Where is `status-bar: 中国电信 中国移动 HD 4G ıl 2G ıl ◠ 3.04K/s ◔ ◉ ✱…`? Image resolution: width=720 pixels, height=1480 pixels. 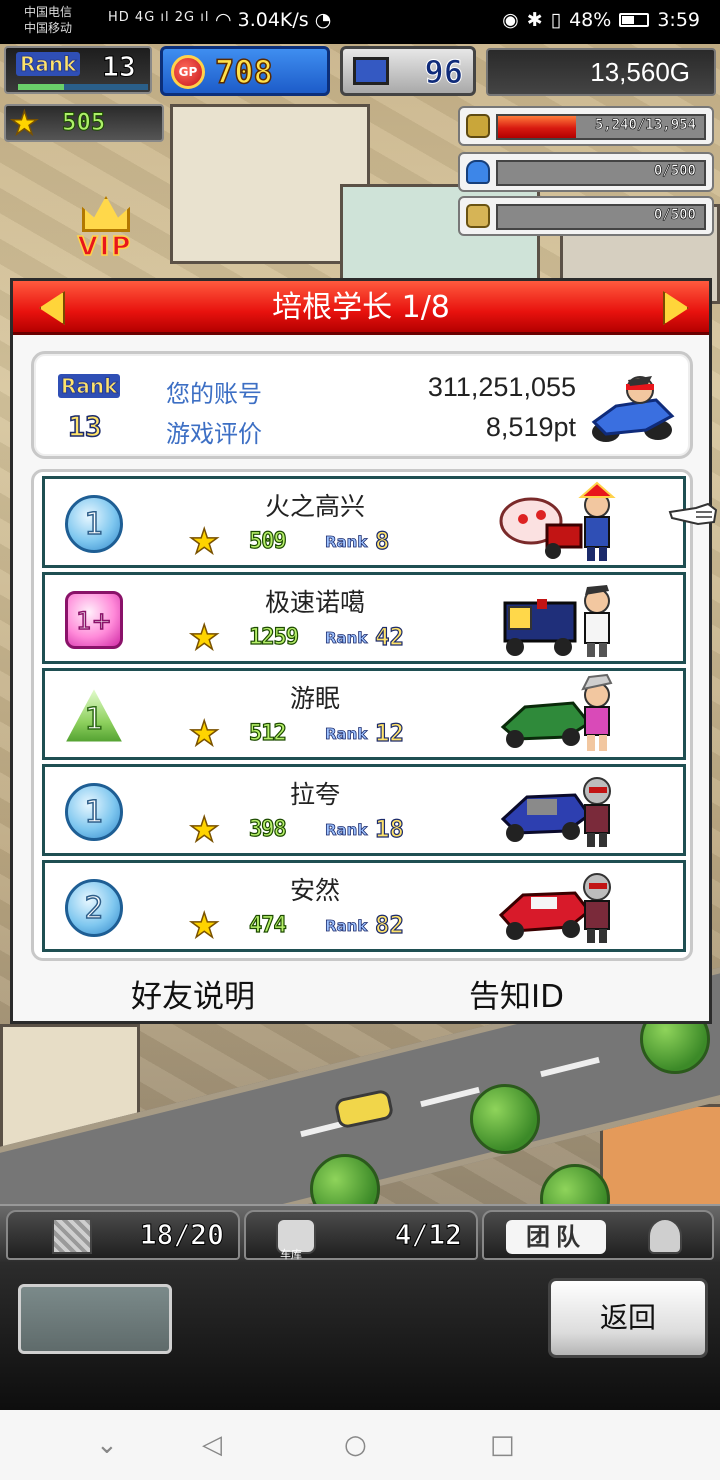
status-bar: 中国电信 中国移动 HD 4G ıl 2G ıl ◠ 3.04K/s ◔ ◉ ✱… is located at coordinates (360, 22).